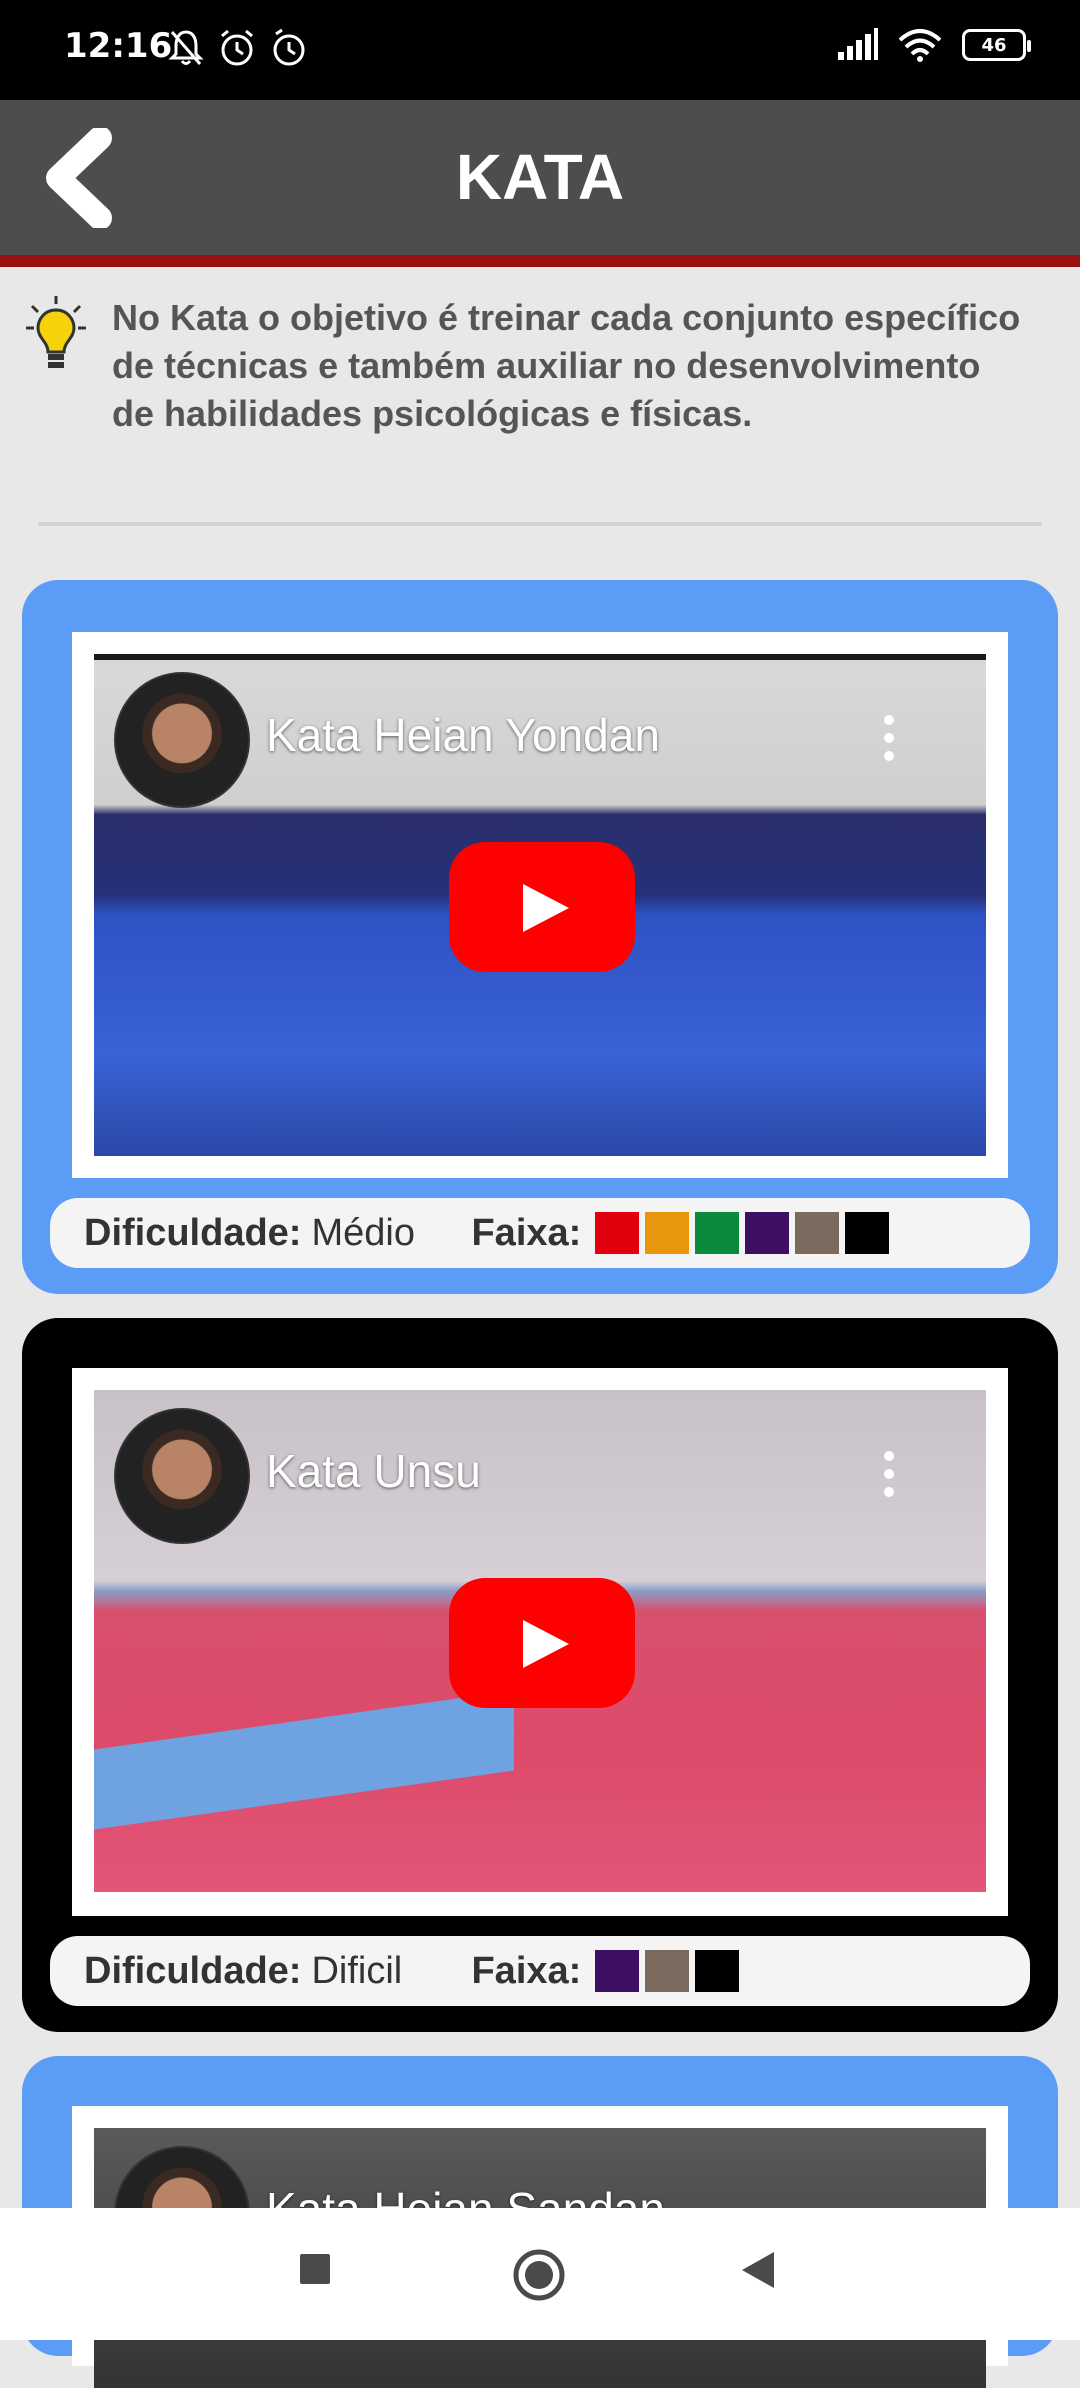 This screenshot has width=1080, height=2388. Describe the element at coordinates (363, 1232) in the screenshot. I see `difficulty-value: Médio` at that location.